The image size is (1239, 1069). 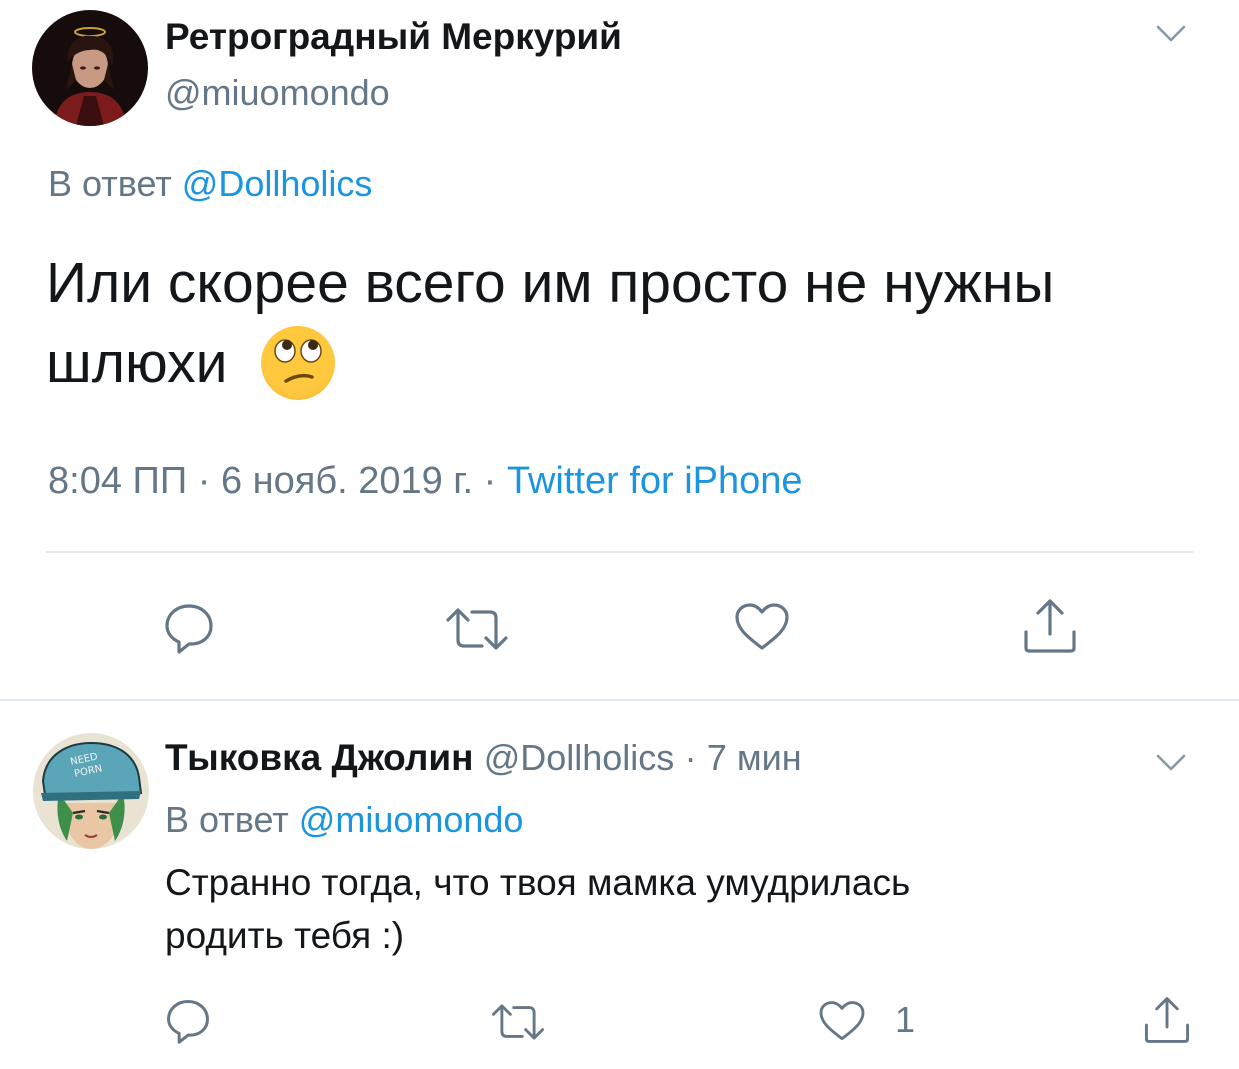 What do you see at coordinates (411, 819) in the screenshot?
I see `reply-to-link: @miuomondo` at bounding box center [411, 819].